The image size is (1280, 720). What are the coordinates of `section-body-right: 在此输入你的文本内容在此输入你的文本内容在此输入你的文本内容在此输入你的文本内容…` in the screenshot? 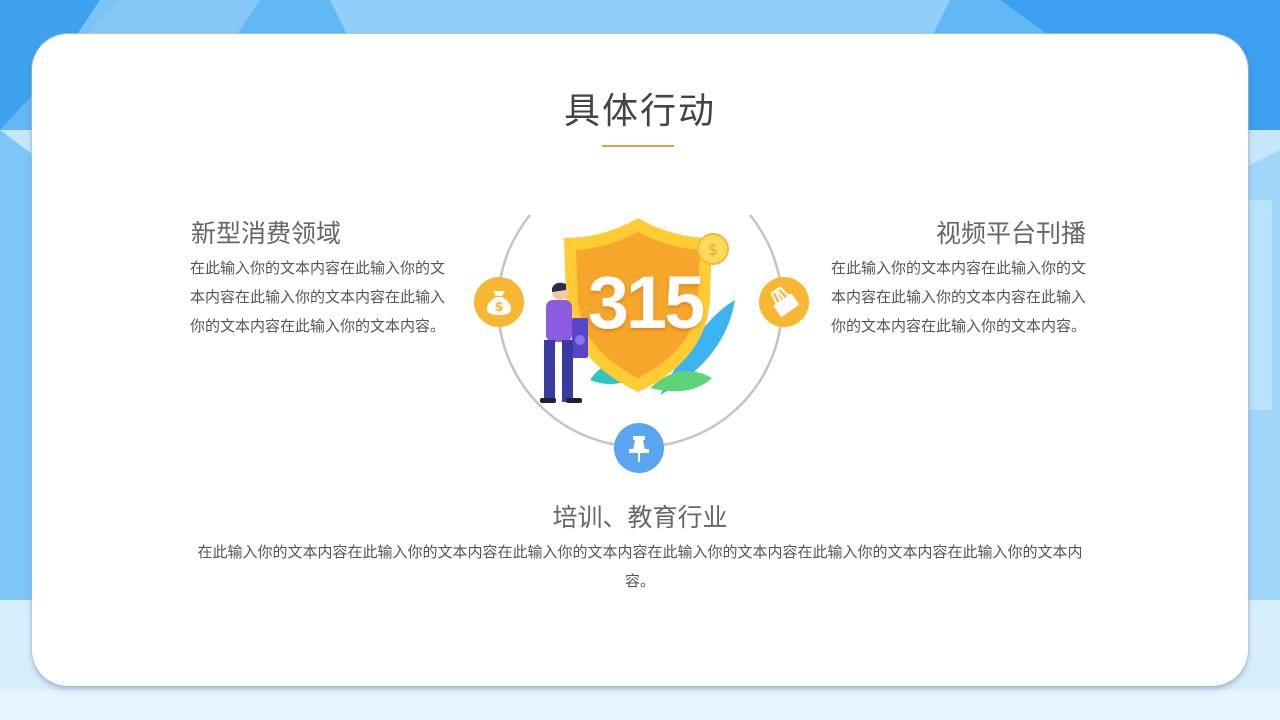 It's located at (958, 297).